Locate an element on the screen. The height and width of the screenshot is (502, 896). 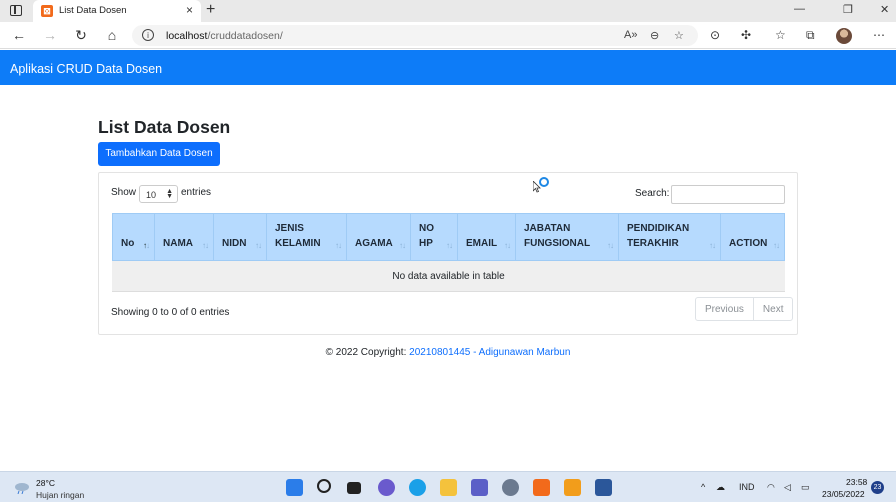
task-view-icon is located at coordinates (354, 488).